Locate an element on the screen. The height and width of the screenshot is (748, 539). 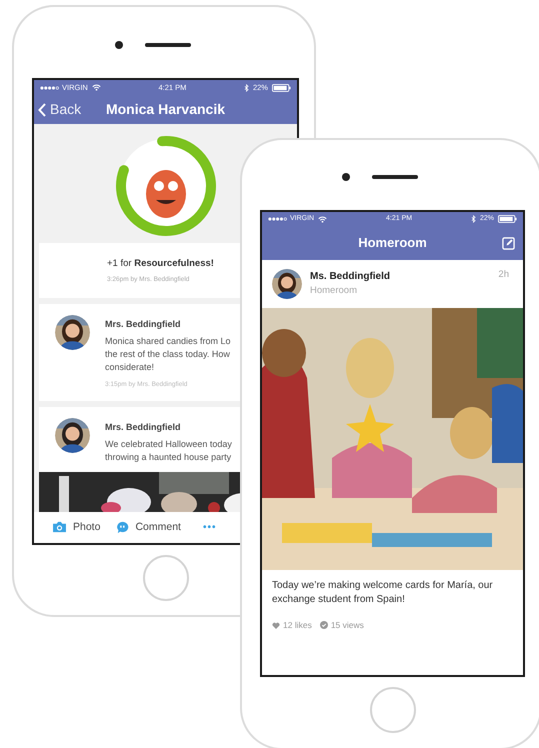
compose-button is located at coordinates (508, 243).